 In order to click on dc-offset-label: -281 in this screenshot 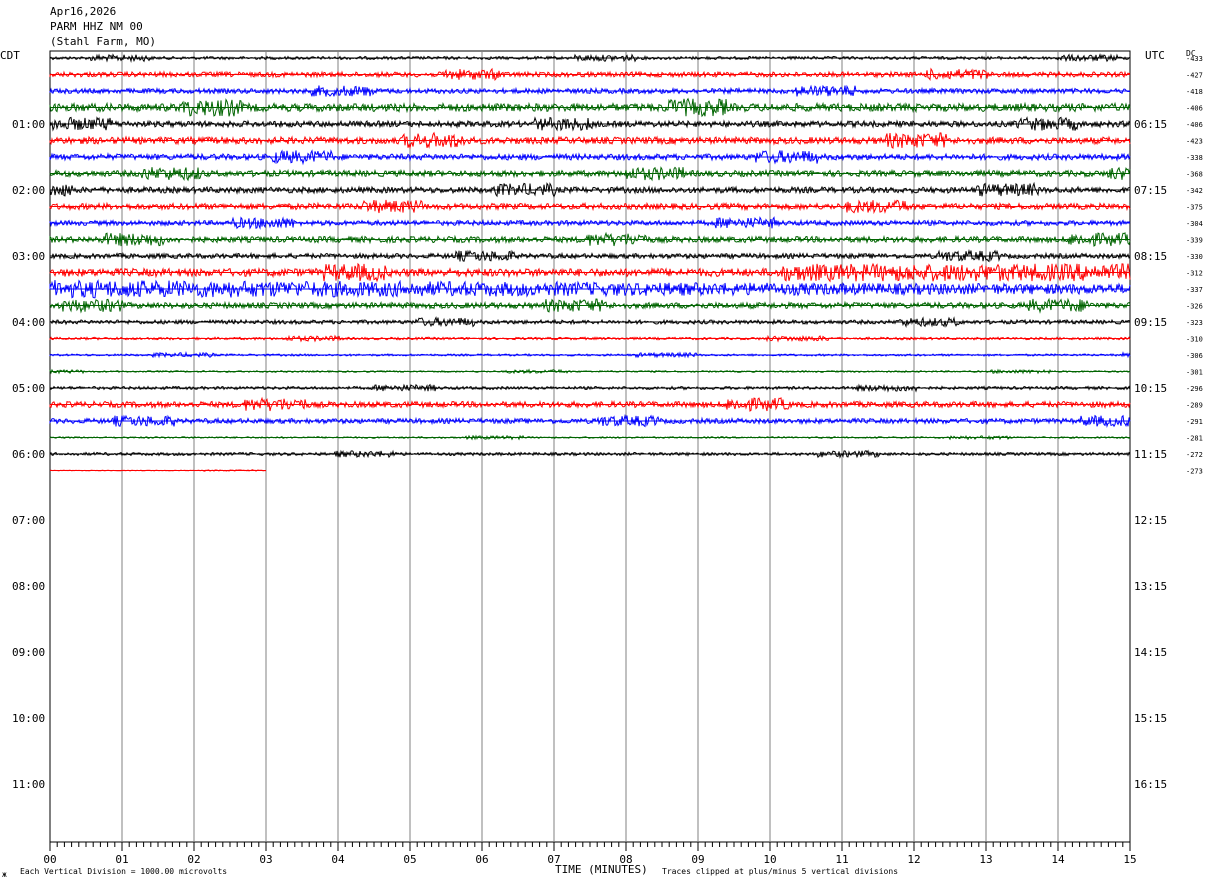, I will do `click(1194, 439)`.